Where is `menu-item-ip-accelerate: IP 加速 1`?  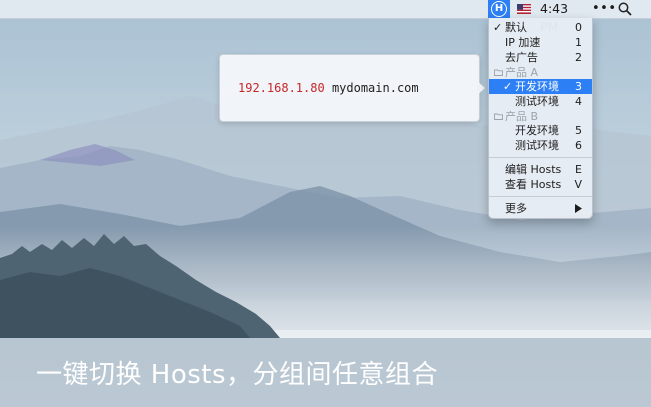 menu-item-ip-accelerate: IP 加速 1 is located at coordinates (540, 42).